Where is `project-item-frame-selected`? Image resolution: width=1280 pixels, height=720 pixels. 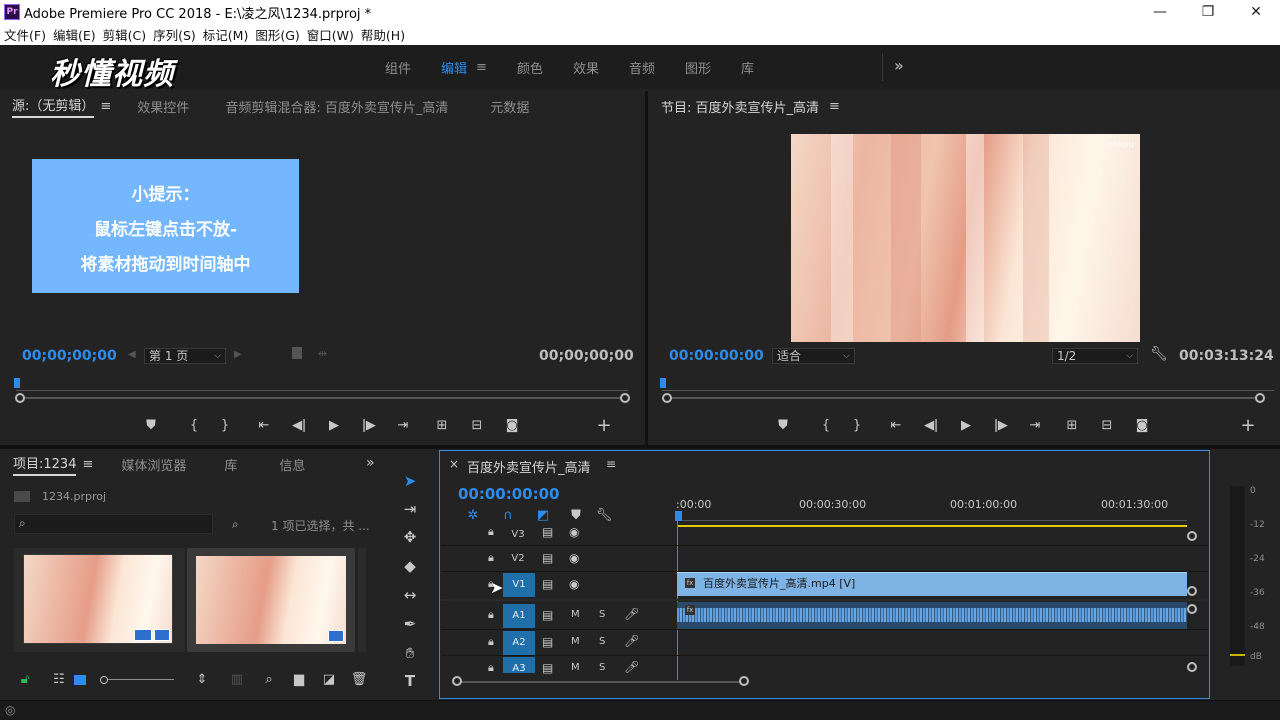
project-item-frame-selected is located at coordinates (271, 600).